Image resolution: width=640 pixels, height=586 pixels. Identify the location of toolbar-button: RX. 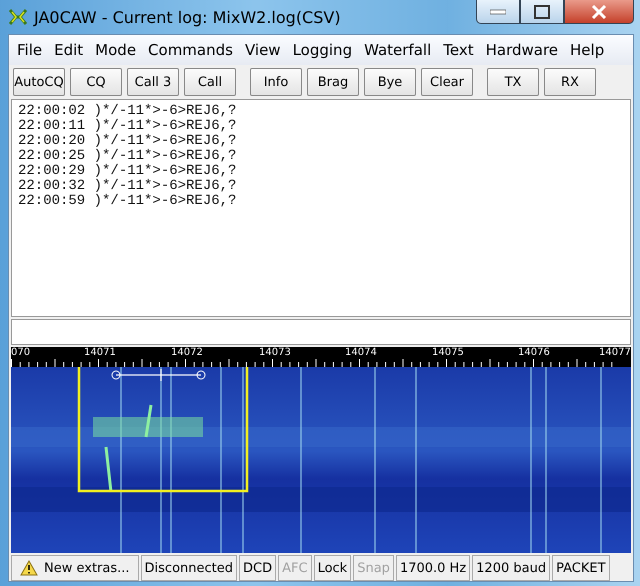
(570, 82).